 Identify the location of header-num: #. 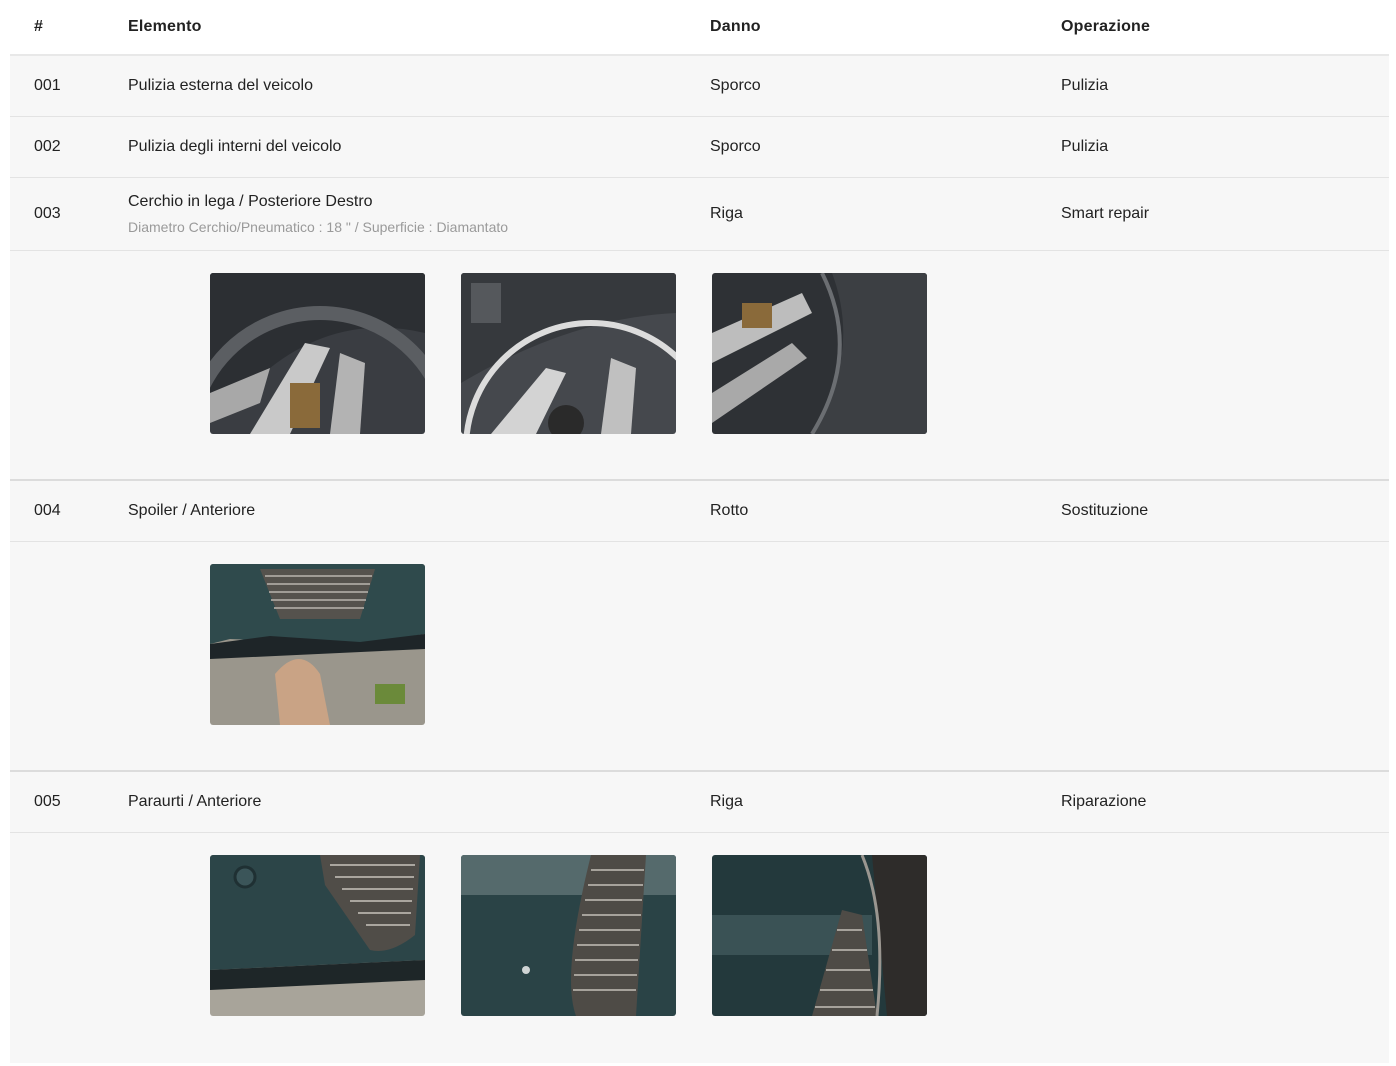
(39, 26).